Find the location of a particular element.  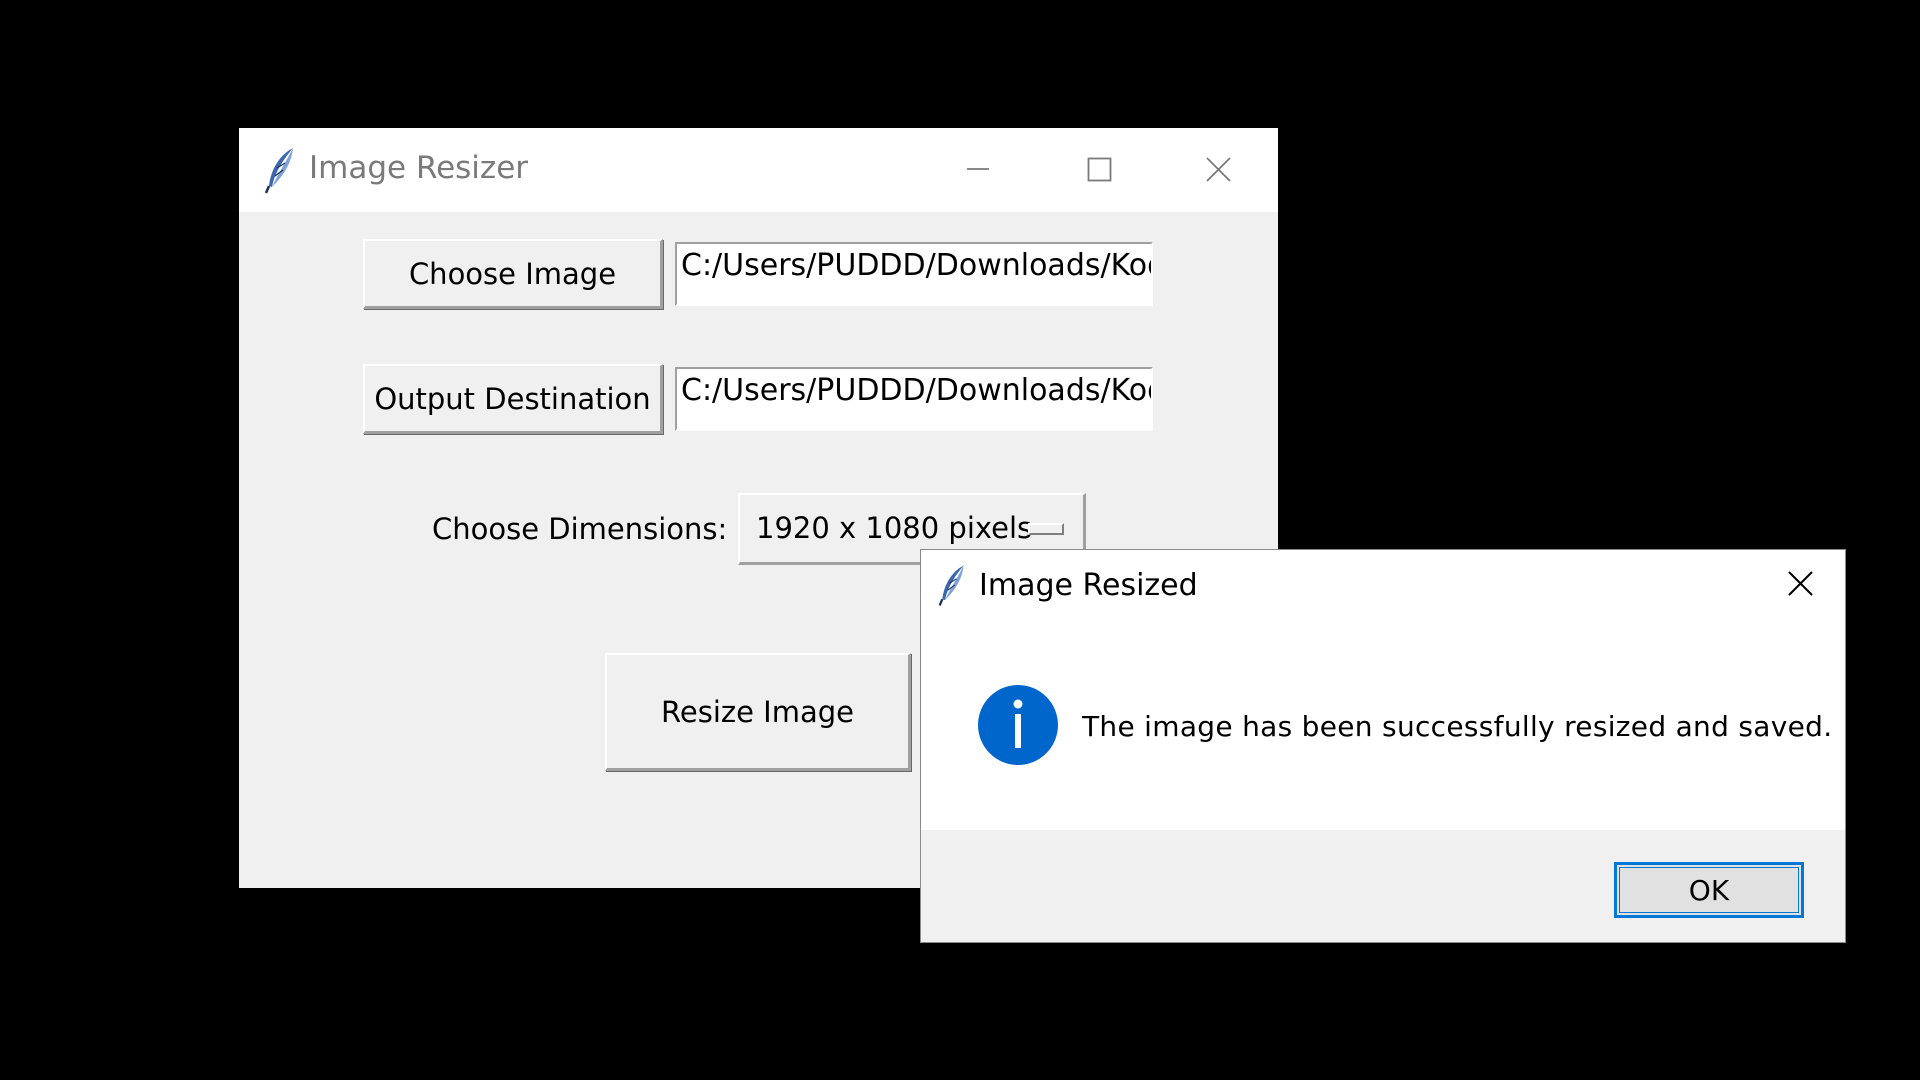

minimize-button is located at coordinates (978, 170).